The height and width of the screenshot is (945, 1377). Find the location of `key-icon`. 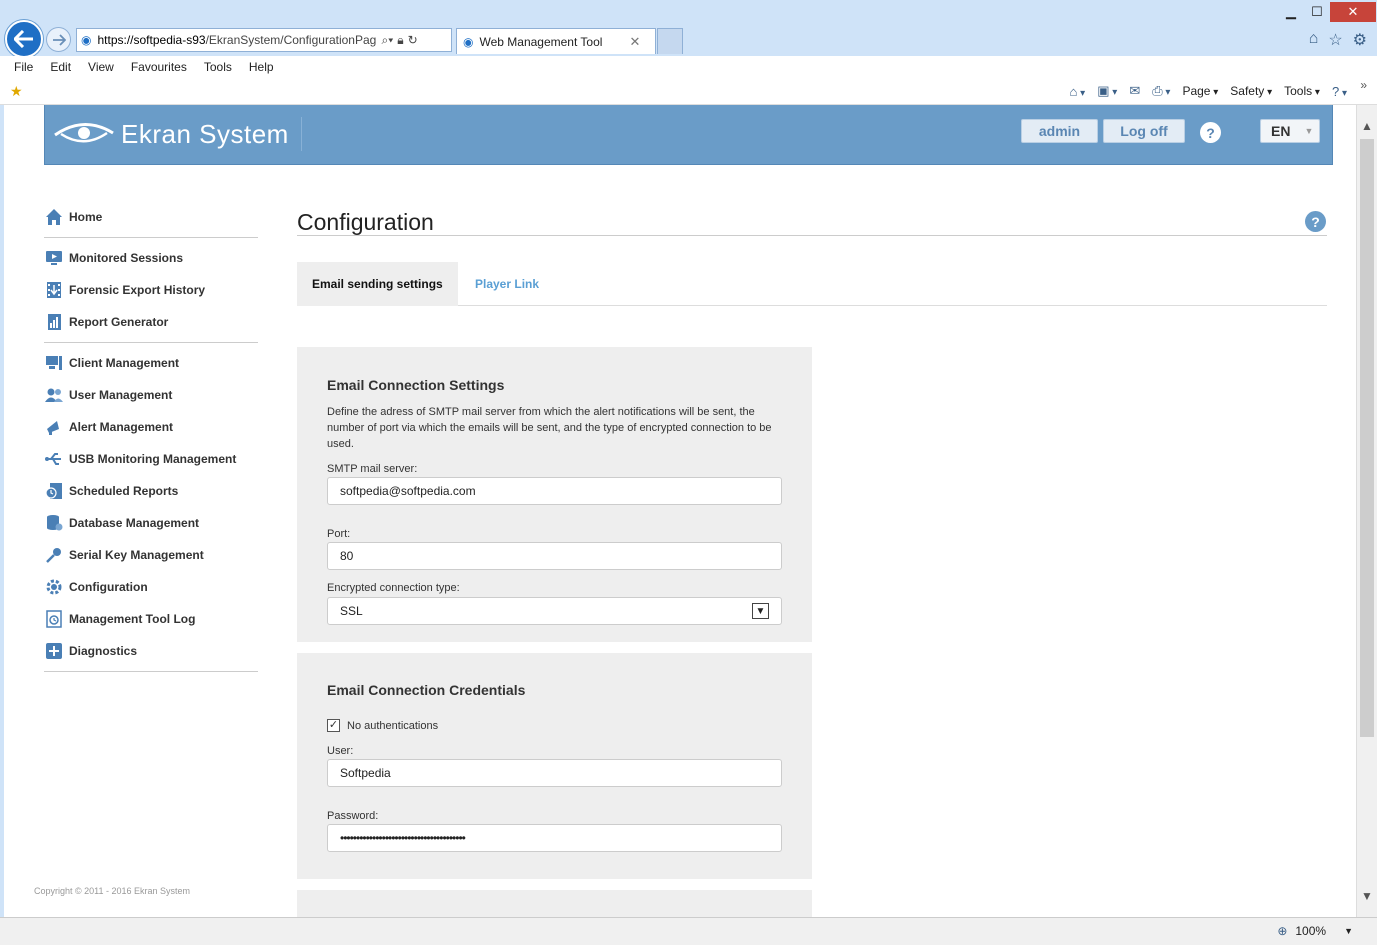

key-icon is located at coordinates (54, 555).